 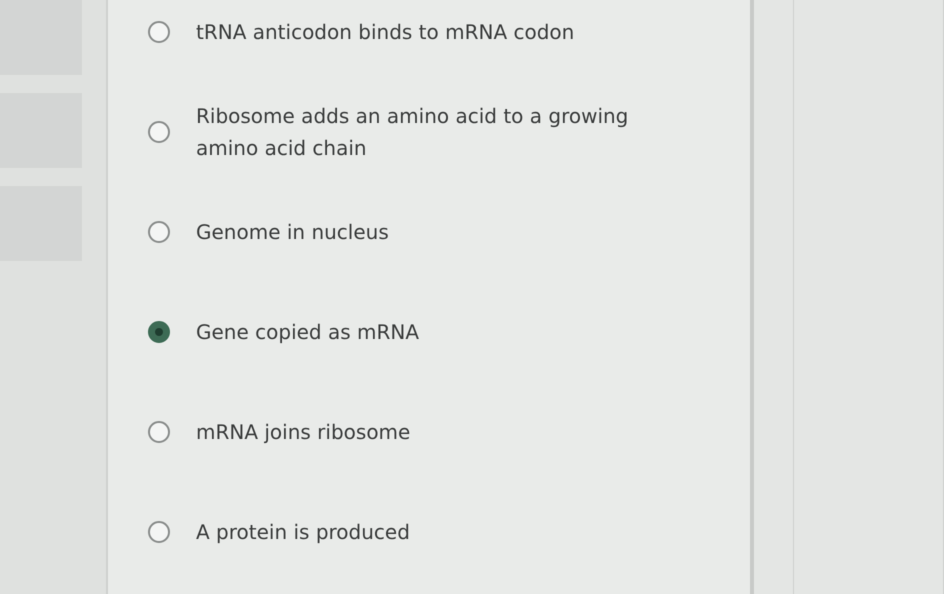 I want to click on option-label: Ribosome adds an amino acid to a growing amino acid chain, so click(x=413, y=132).